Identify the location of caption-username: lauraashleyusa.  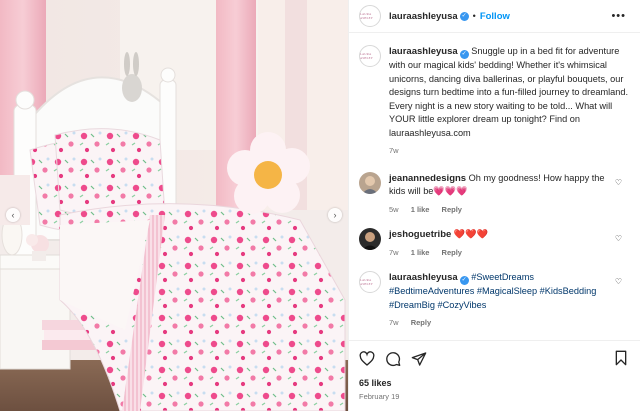
(423, 51).